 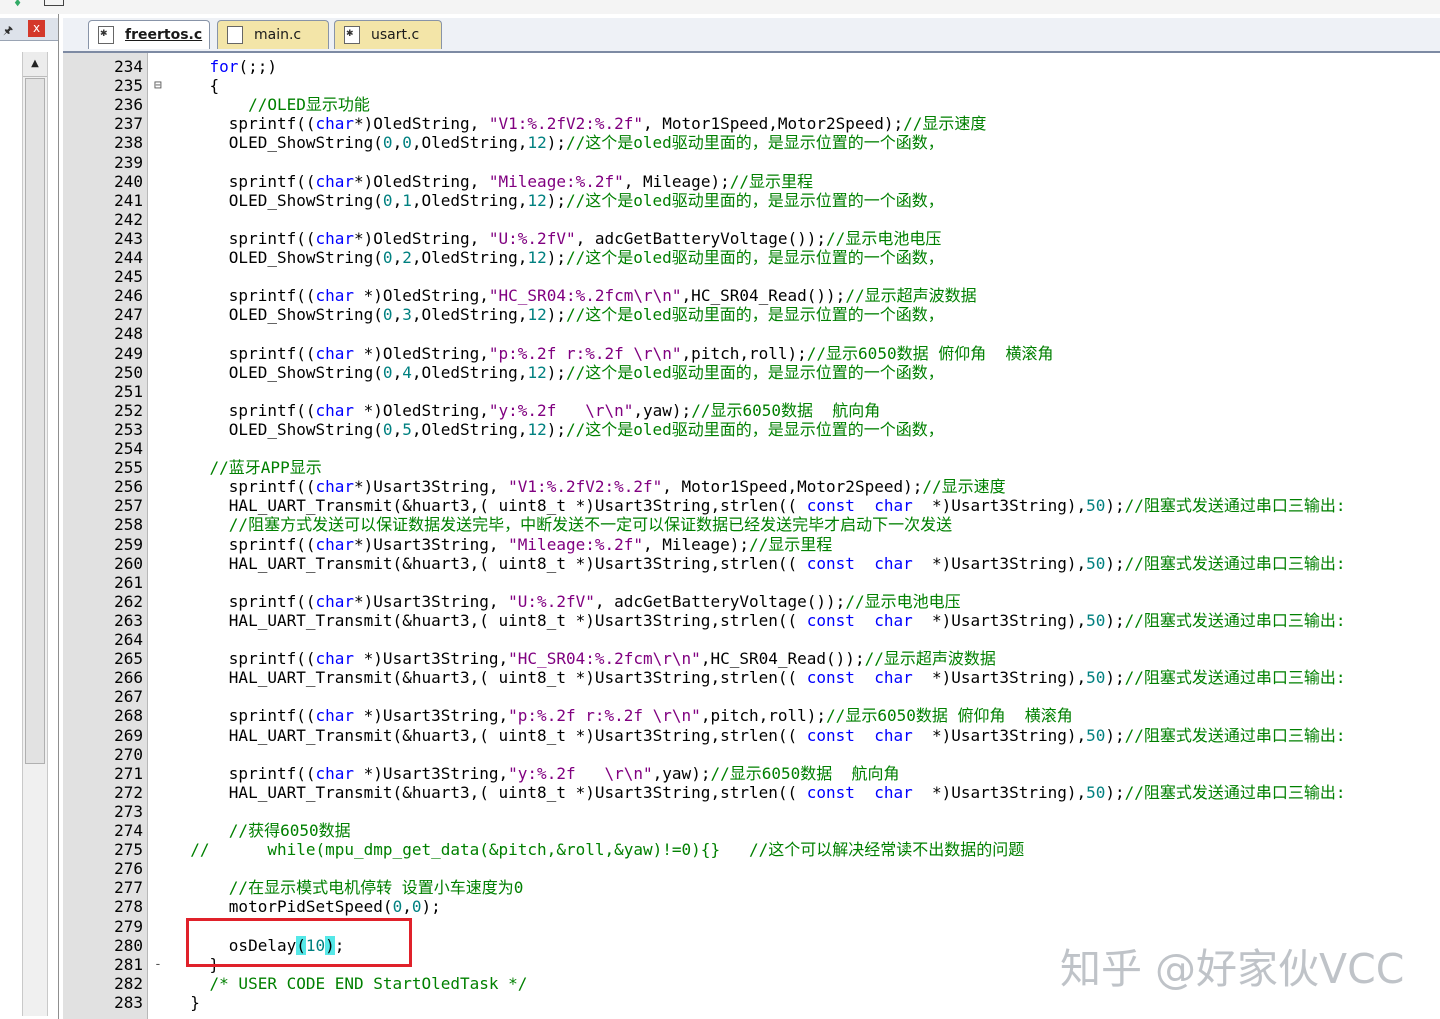 What do you see at coordinates (751, 35) in the screenshot?
I see `file-tab-bar: freertos.c main.c usart.c` at bounding box center [751, 35].